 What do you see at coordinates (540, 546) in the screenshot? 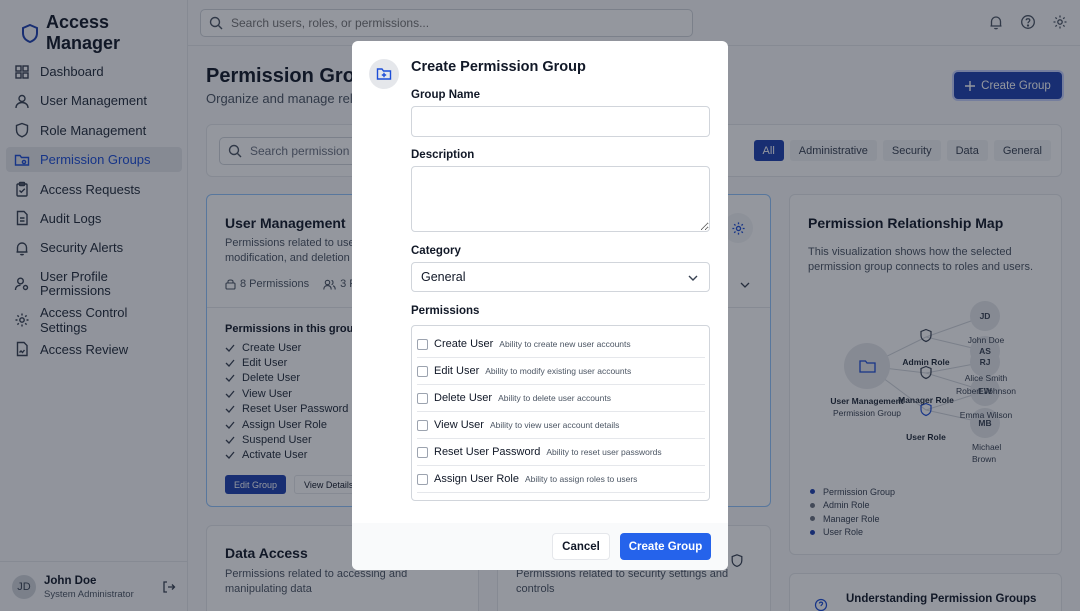
I see `modal-footer: Cancel Create Group` at bounding box center [540, 546].